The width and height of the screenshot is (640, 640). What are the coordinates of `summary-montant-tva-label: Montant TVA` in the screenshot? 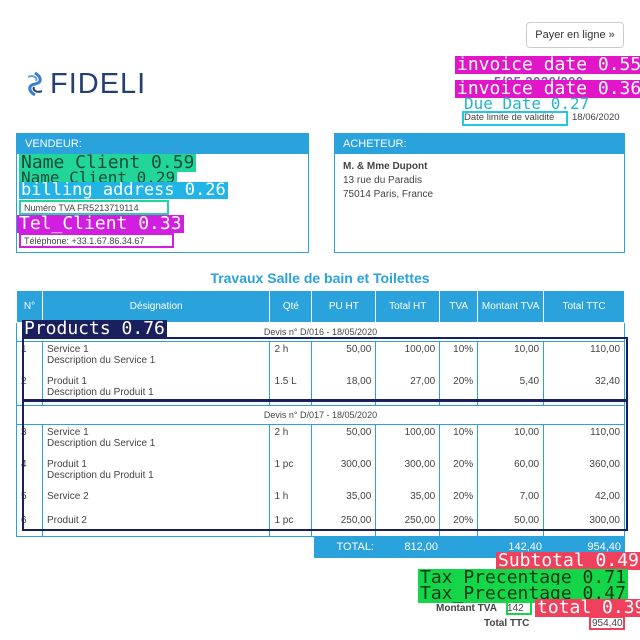 It's located at (466, 608).